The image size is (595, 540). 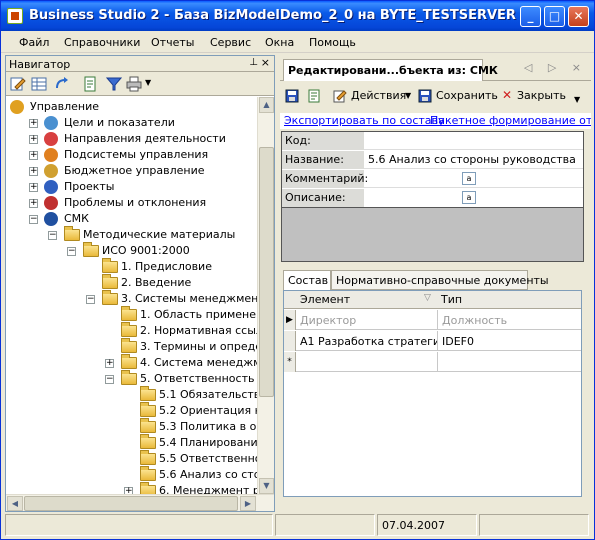 What do you see at coordinates (510, 341) in the screenshot?
I see `type-cell: IDEF0` at bounding box center [510, 341].